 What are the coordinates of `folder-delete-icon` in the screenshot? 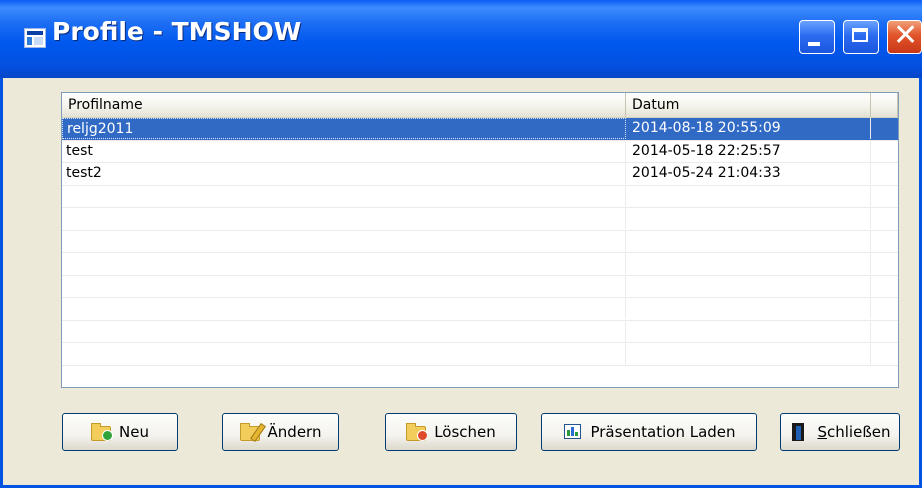 It's located at (417, 432).